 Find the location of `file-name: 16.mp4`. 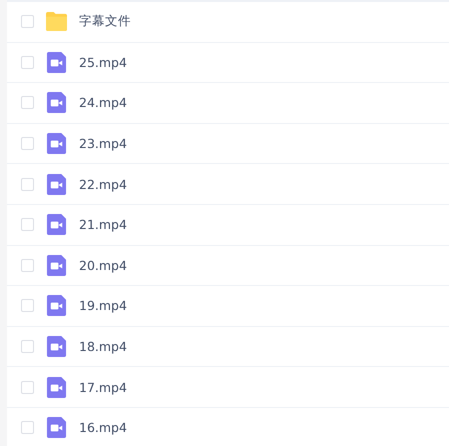

file-name: 16.mp4 is located at coordinates (103, 428).